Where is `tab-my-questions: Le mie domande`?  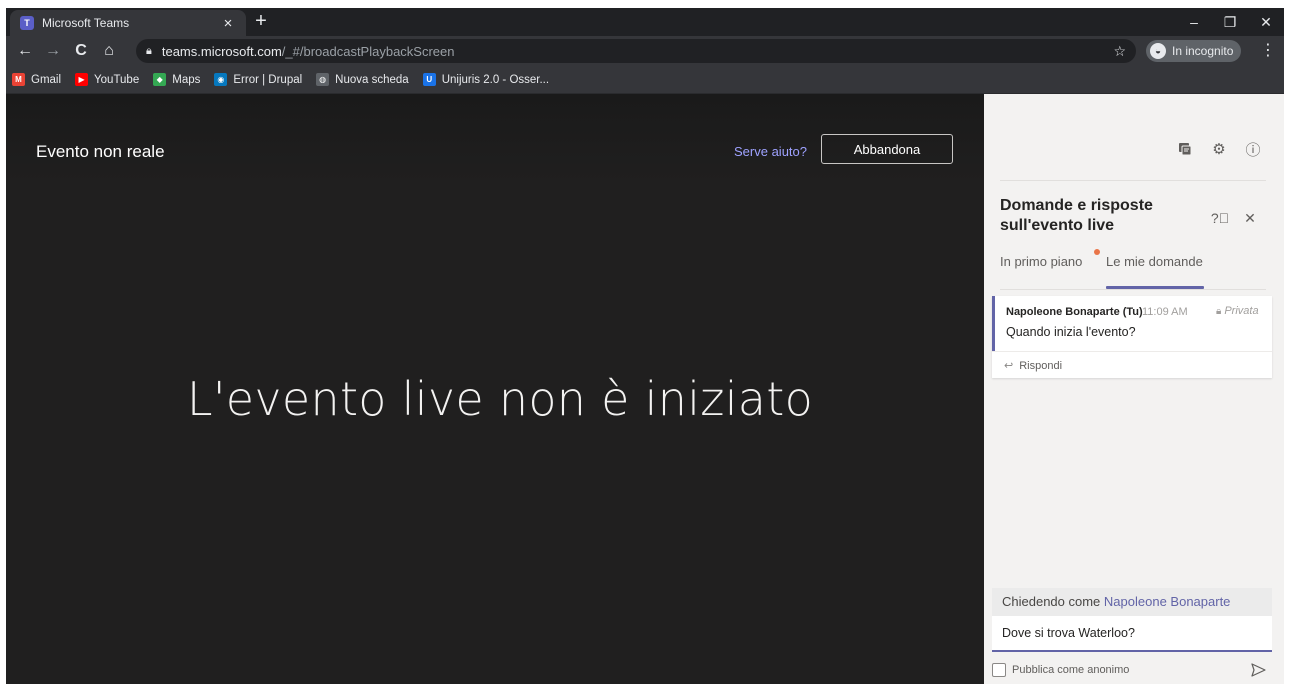
tab-my-questions: Le mie domande is located at coordinates (1154, 261).